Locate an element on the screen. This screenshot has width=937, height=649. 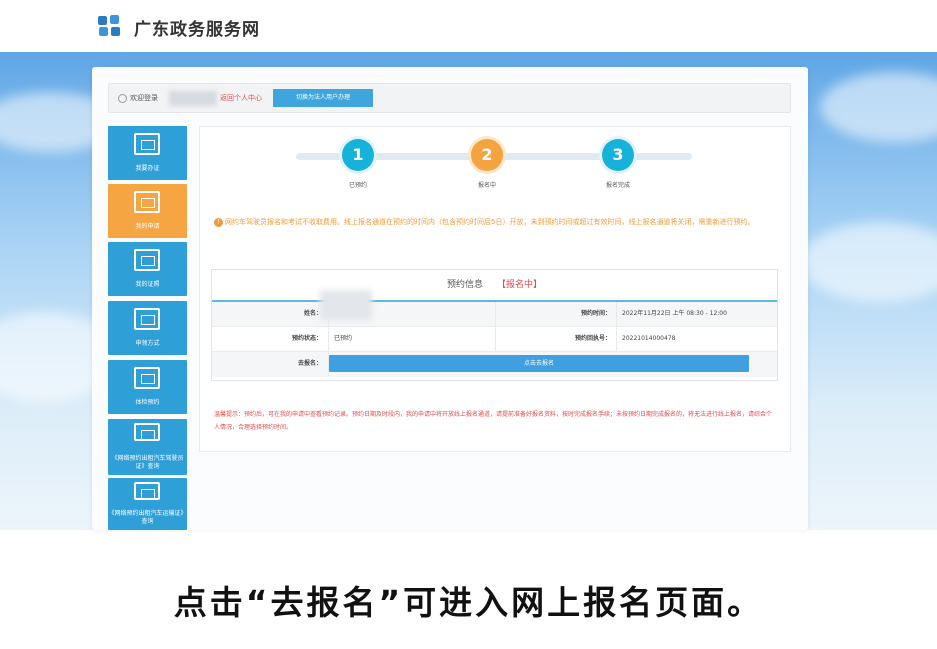
table-row: 姓名： 预约时间： 2022年11月22日 上午 08:30 - 12:00 is located at coordinates (494, 308).